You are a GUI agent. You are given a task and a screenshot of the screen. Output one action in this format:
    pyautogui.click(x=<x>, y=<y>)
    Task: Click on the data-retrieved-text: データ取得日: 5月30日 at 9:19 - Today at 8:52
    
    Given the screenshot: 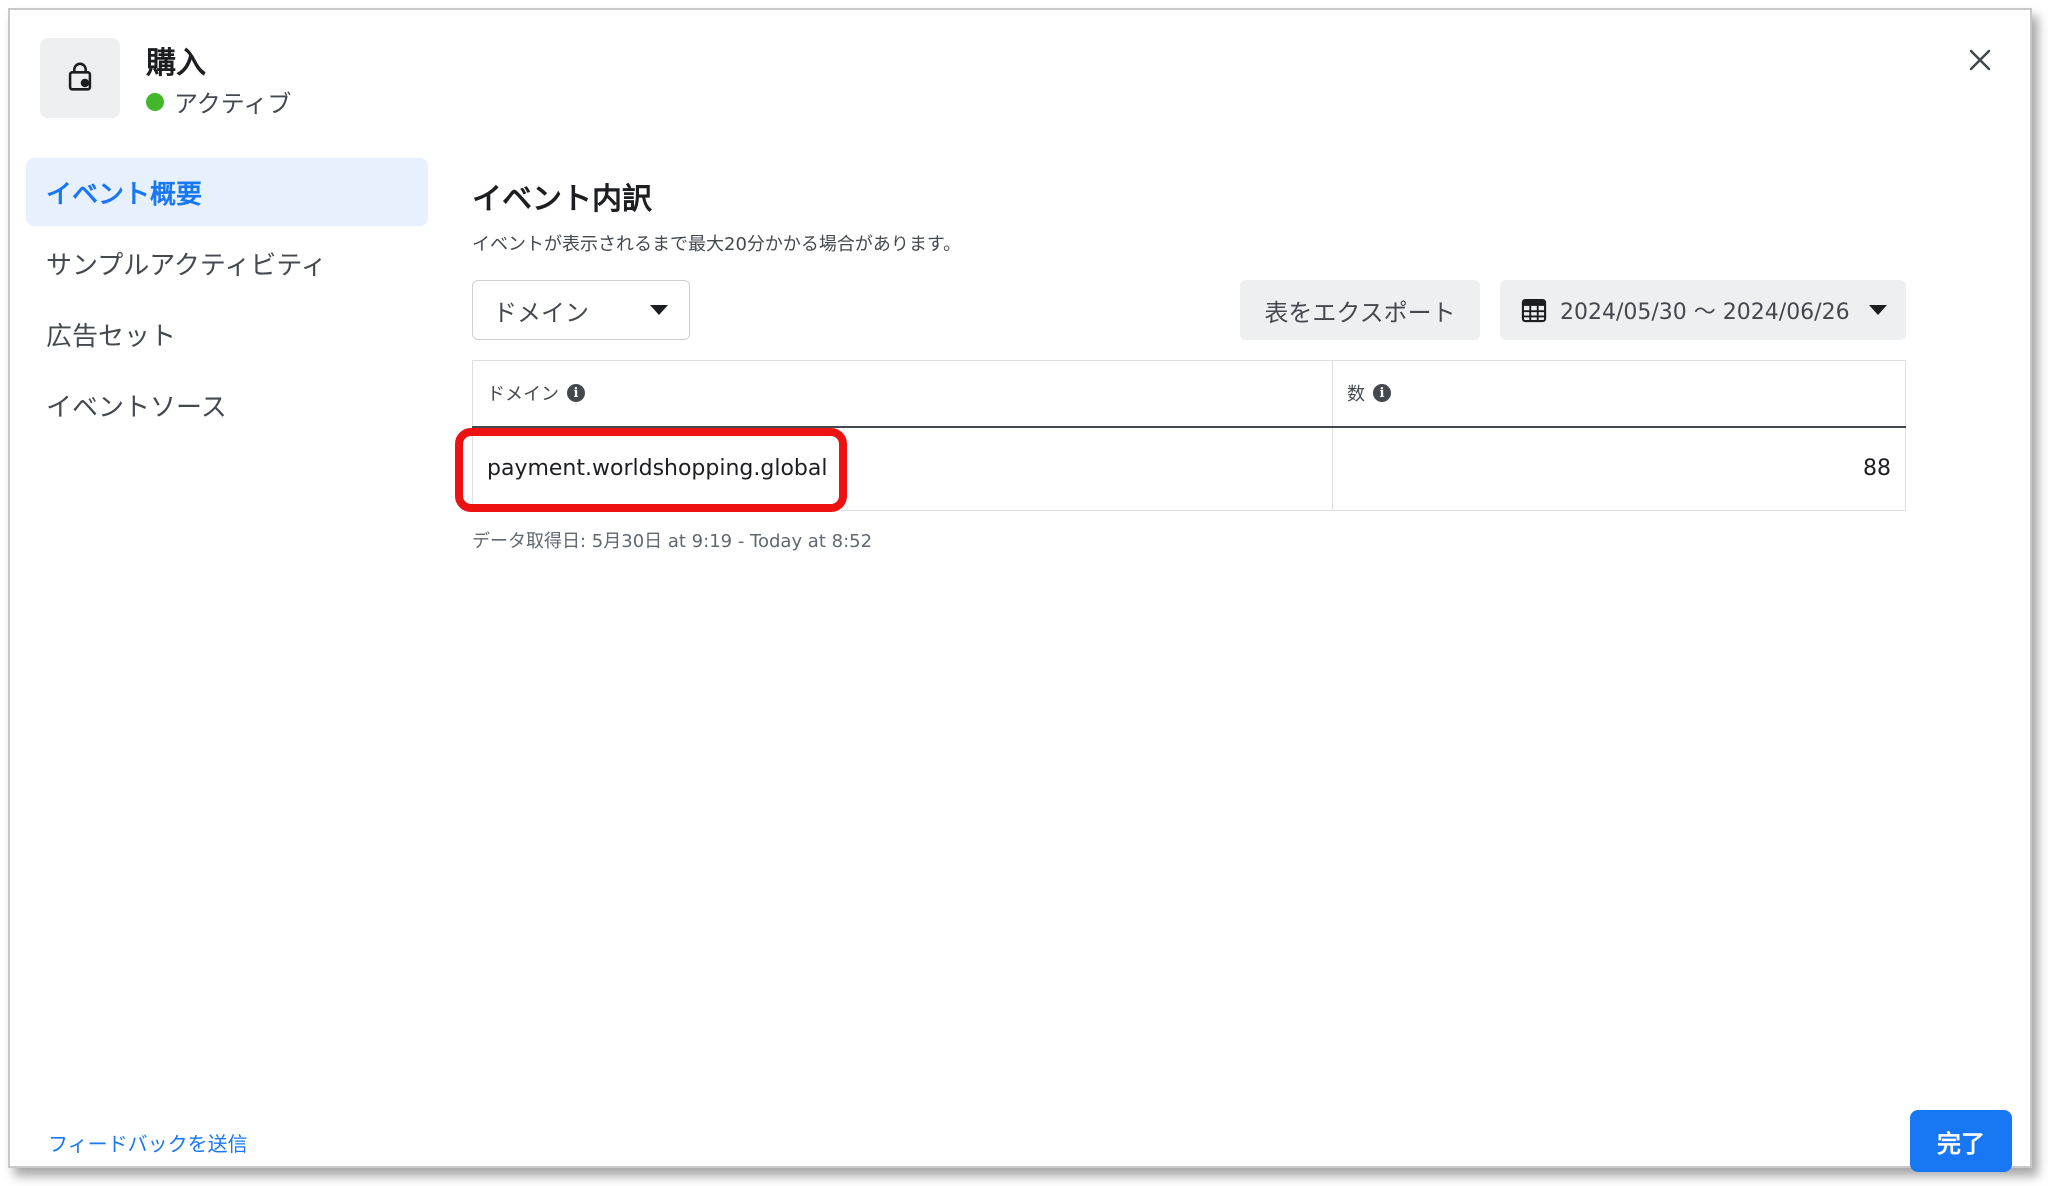 What is the action you would take?
    pyautogui.click(x=672, y=541)
    